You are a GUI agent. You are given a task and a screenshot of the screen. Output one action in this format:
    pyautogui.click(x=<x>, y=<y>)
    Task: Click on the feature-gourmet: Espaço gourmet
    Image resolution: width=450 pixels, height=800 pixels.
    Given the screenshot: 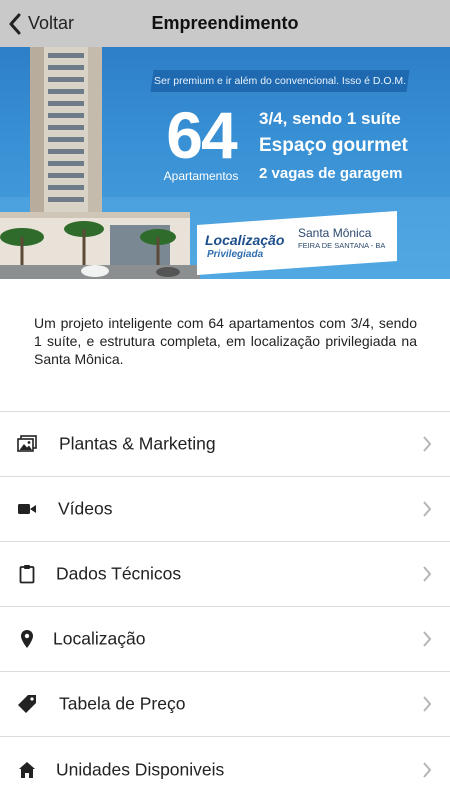 What is the action you would take?
    pyautogui.click(x=333, y=145)
    